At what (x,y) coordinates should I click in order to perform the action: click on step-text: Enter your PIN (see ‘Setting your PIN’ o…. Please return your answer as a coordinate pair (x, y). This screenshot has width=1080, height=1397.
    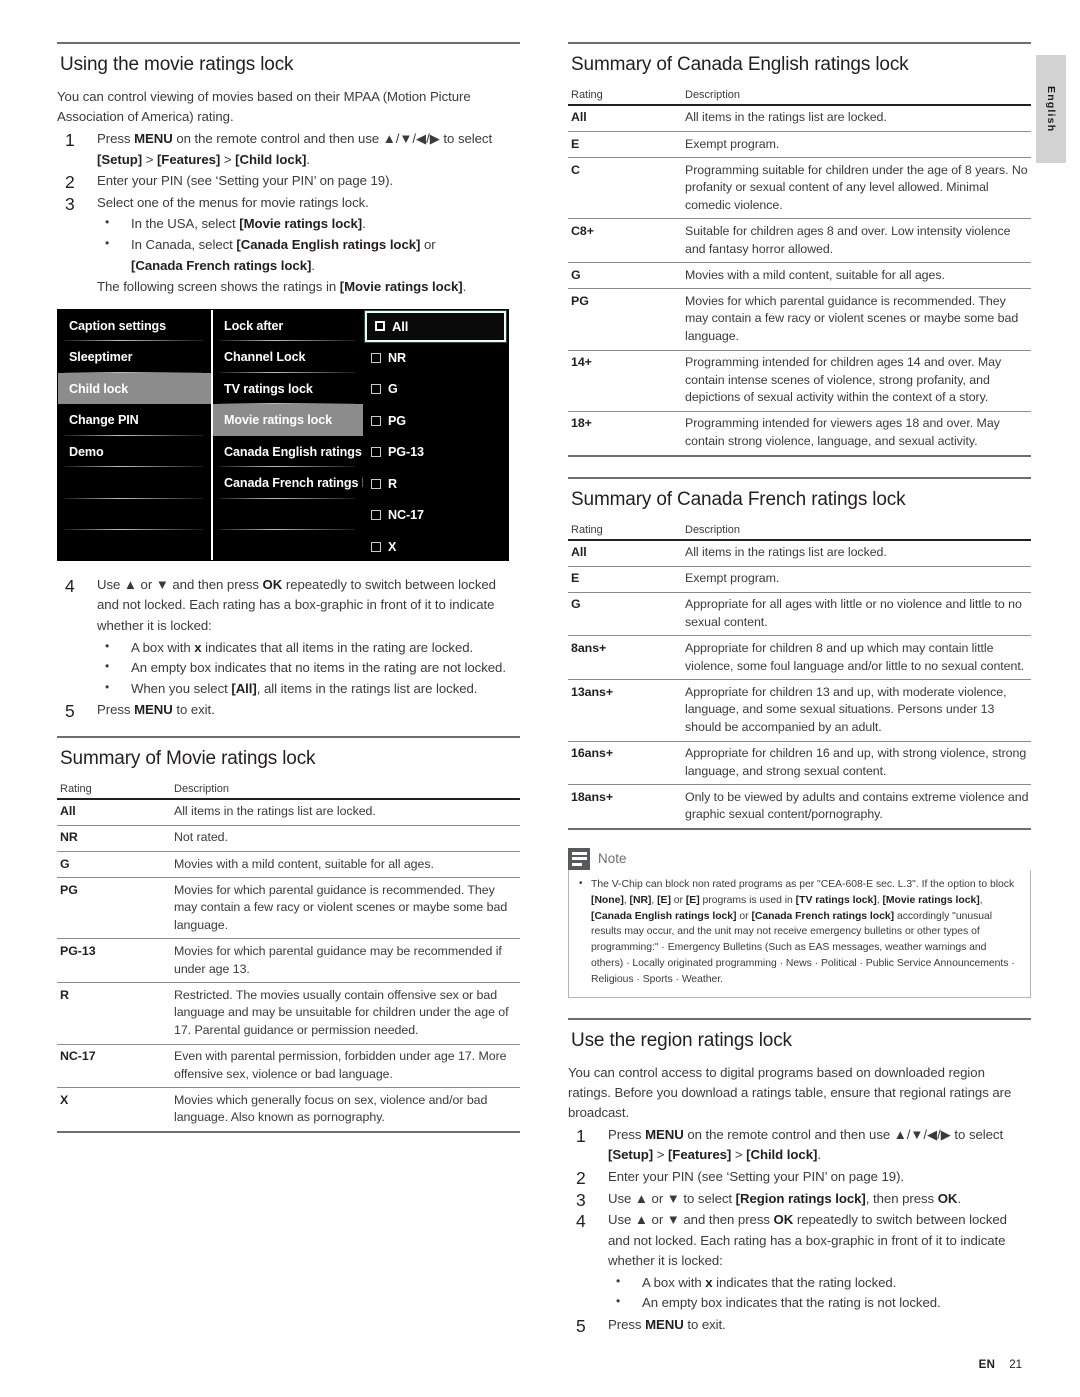
    Looking at the image, I should click on (245, 181).